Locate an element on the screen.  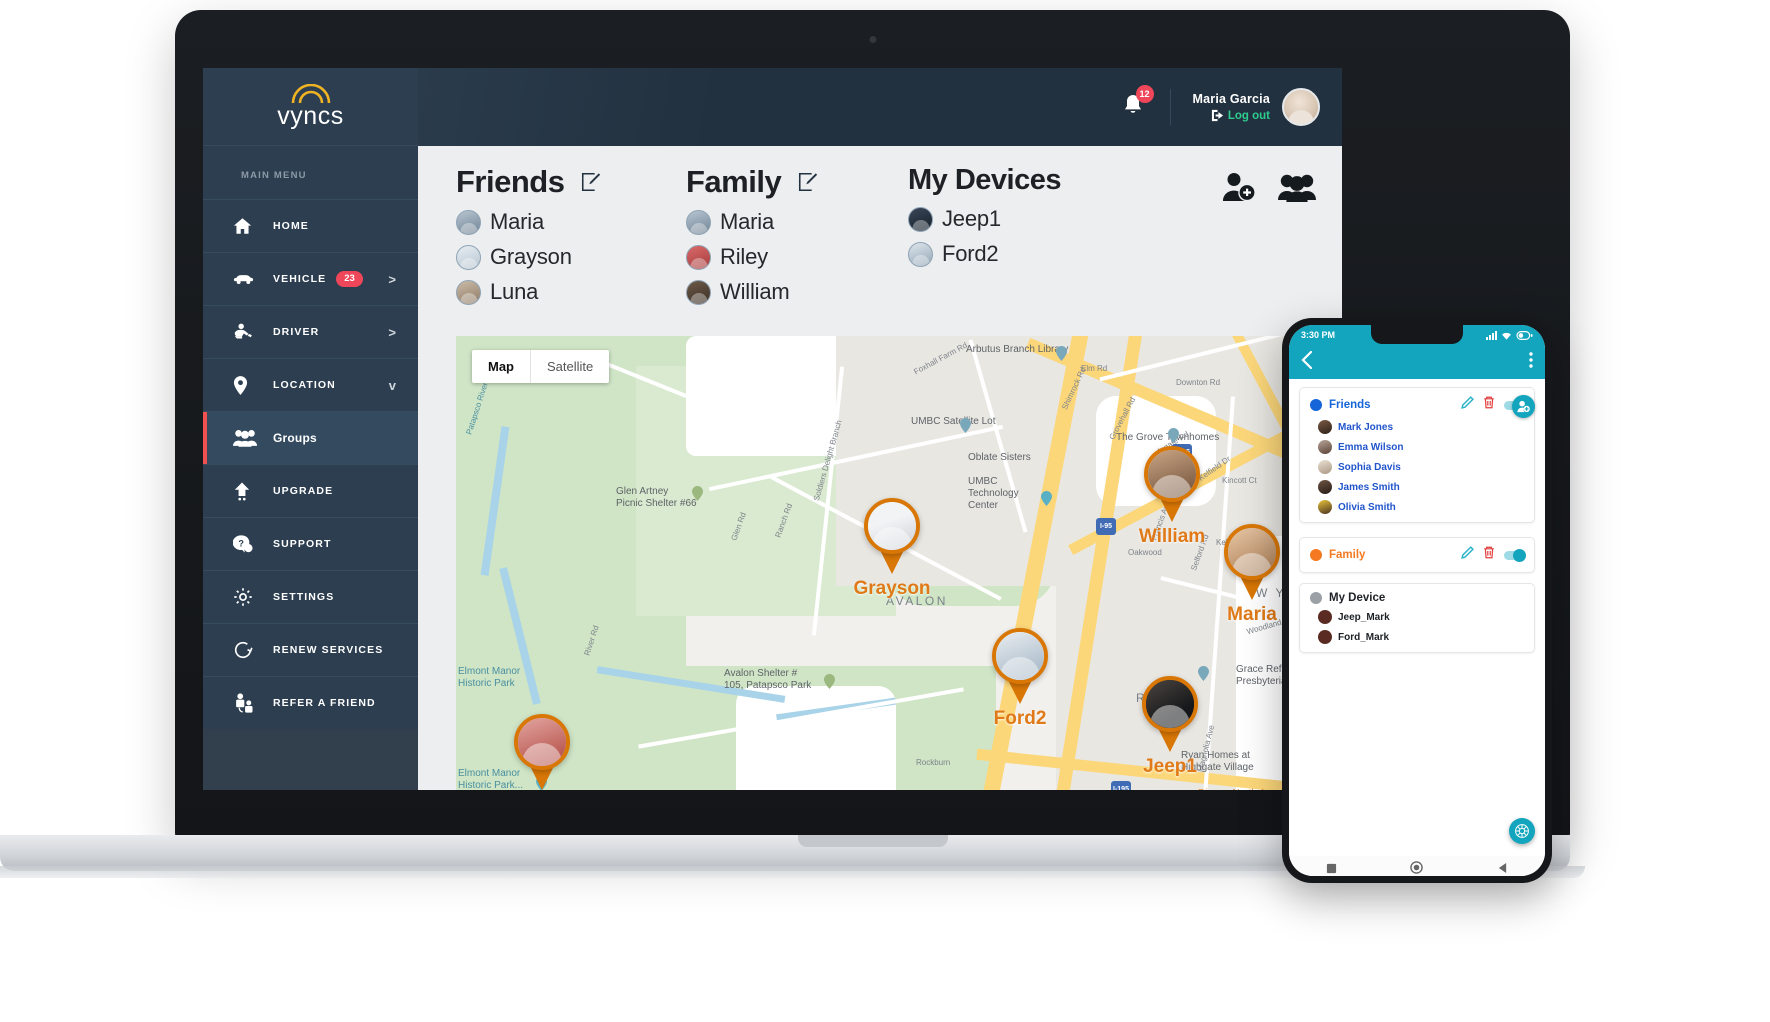
map-marker-maria: Maria is located at coordinates (1252, 574).